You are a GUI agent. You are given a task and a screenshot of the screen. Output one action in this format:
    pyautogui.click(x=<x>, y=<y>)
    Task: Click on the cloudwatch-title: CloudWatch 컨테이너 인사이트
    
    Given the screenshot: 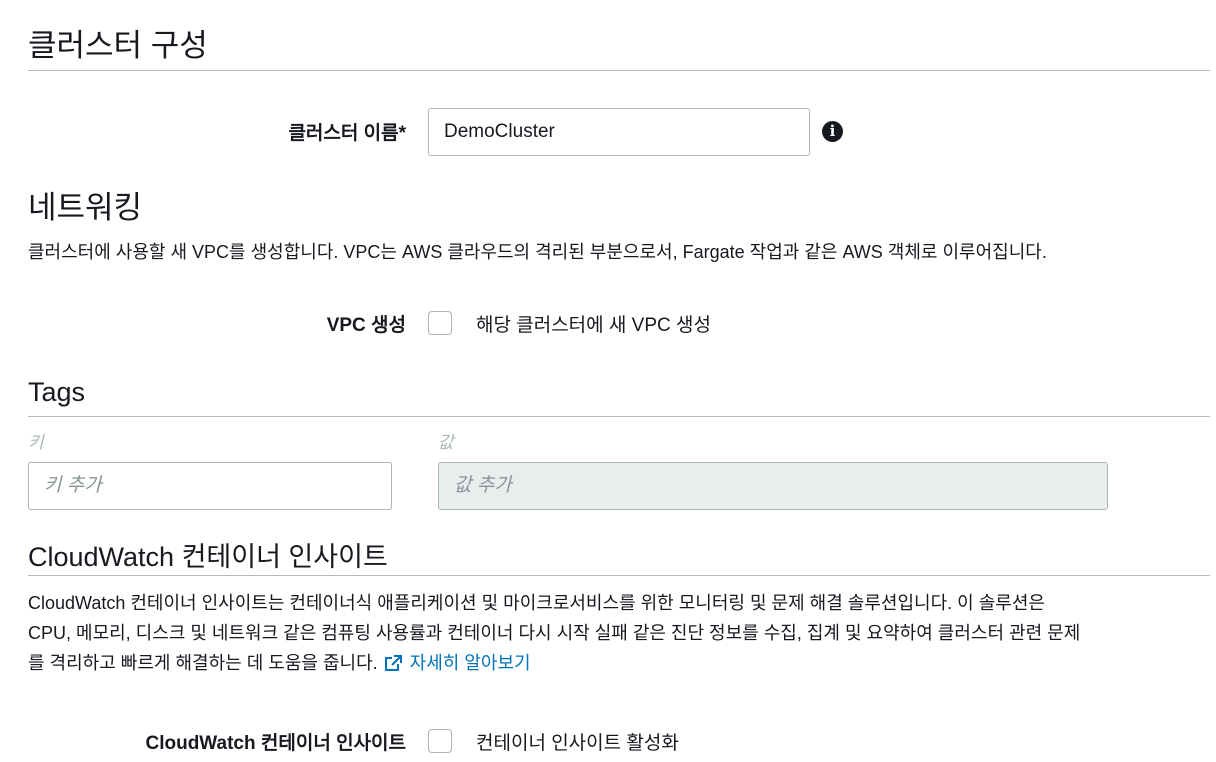 What is the action you would take?
    pyautogui.click(x=208, y=557)
    